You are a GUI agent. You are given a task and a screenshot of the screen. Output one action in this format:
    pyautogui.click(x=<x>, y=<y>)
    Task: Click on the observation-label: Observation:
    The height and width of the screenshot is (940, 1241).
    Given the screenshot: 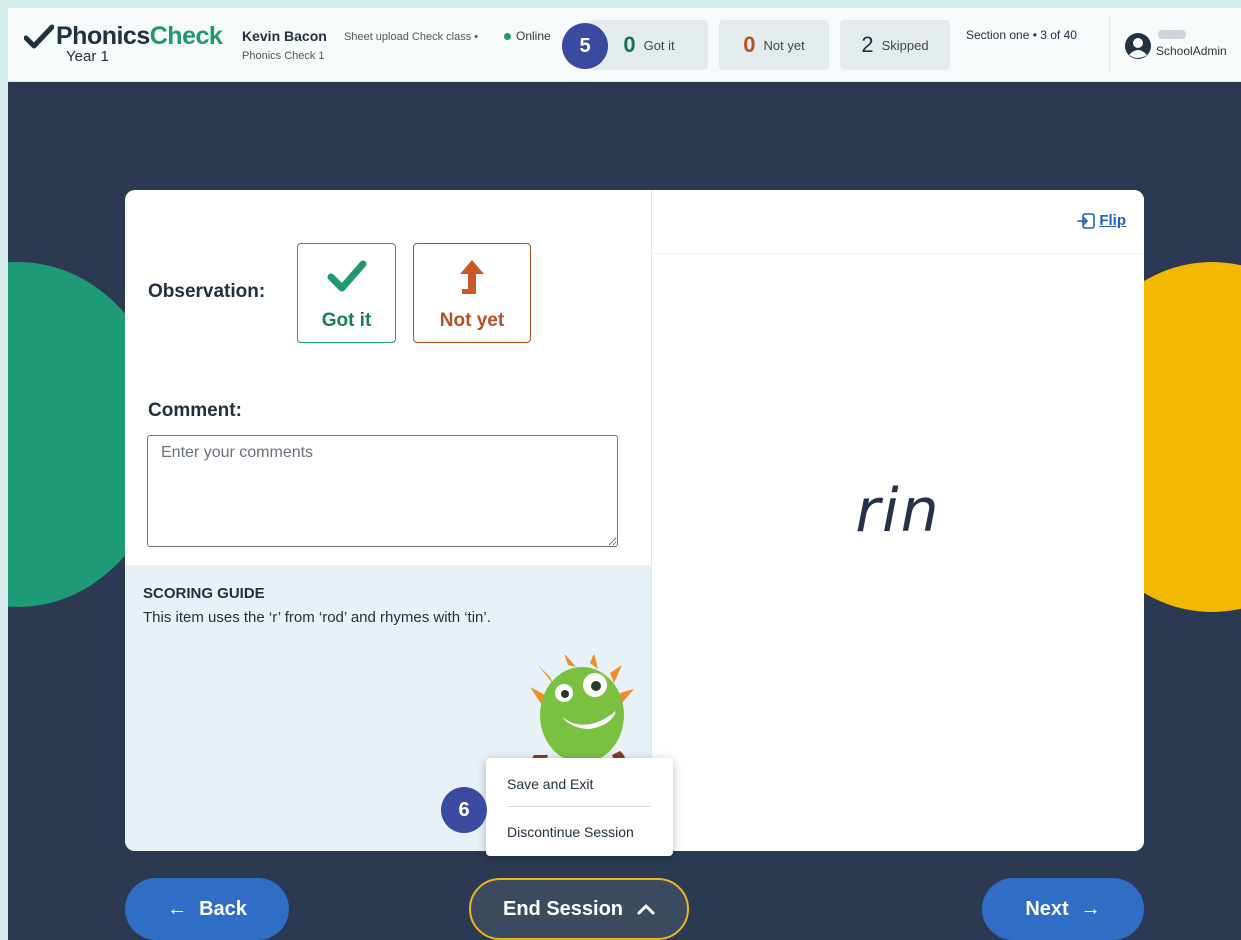 What is the action you would take?
    pyautogui.click(x=207, y=291)
    